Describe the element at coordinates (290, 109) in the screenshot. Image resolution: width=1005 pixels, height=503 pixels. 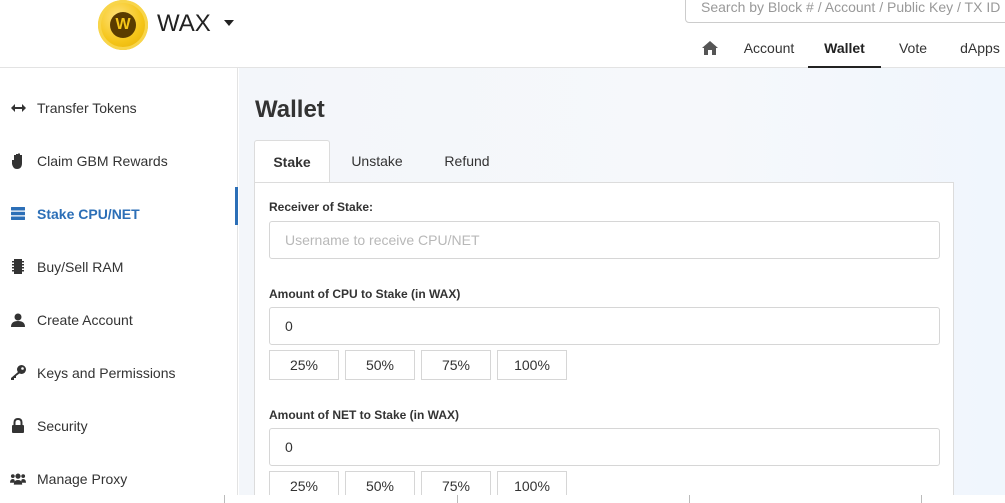
I see `page-title: Wallet` at that location.